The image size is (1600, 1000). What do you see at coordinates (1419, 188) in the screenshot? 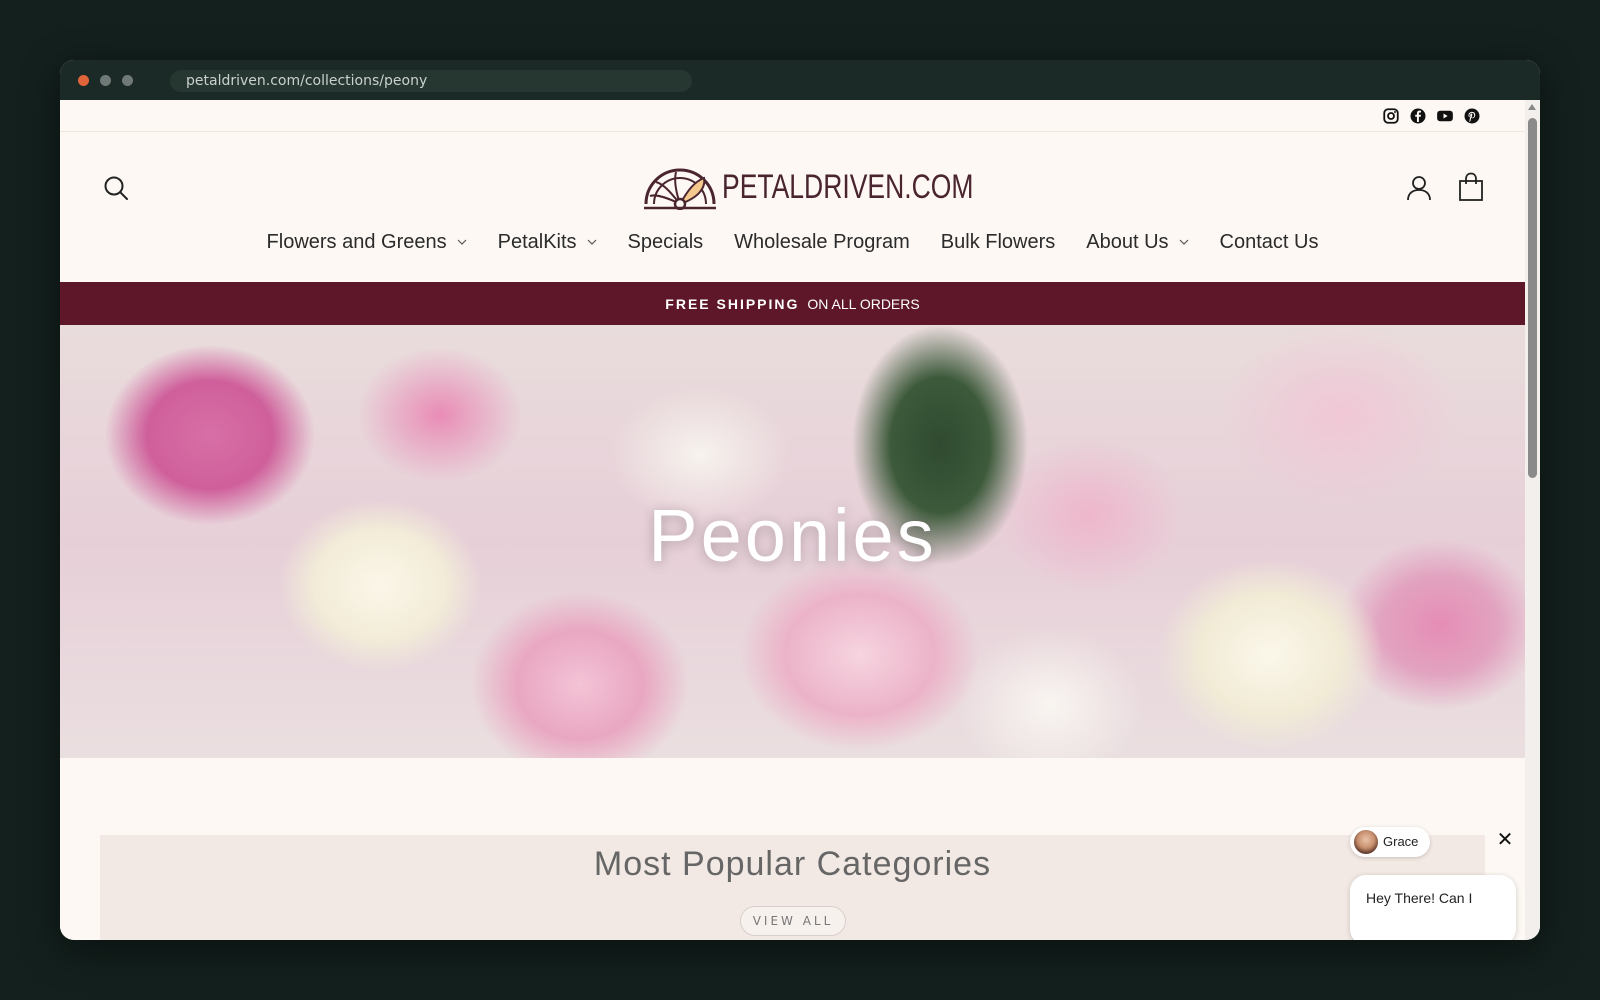
I see `account-icon` at bounding box center [1419, 188].